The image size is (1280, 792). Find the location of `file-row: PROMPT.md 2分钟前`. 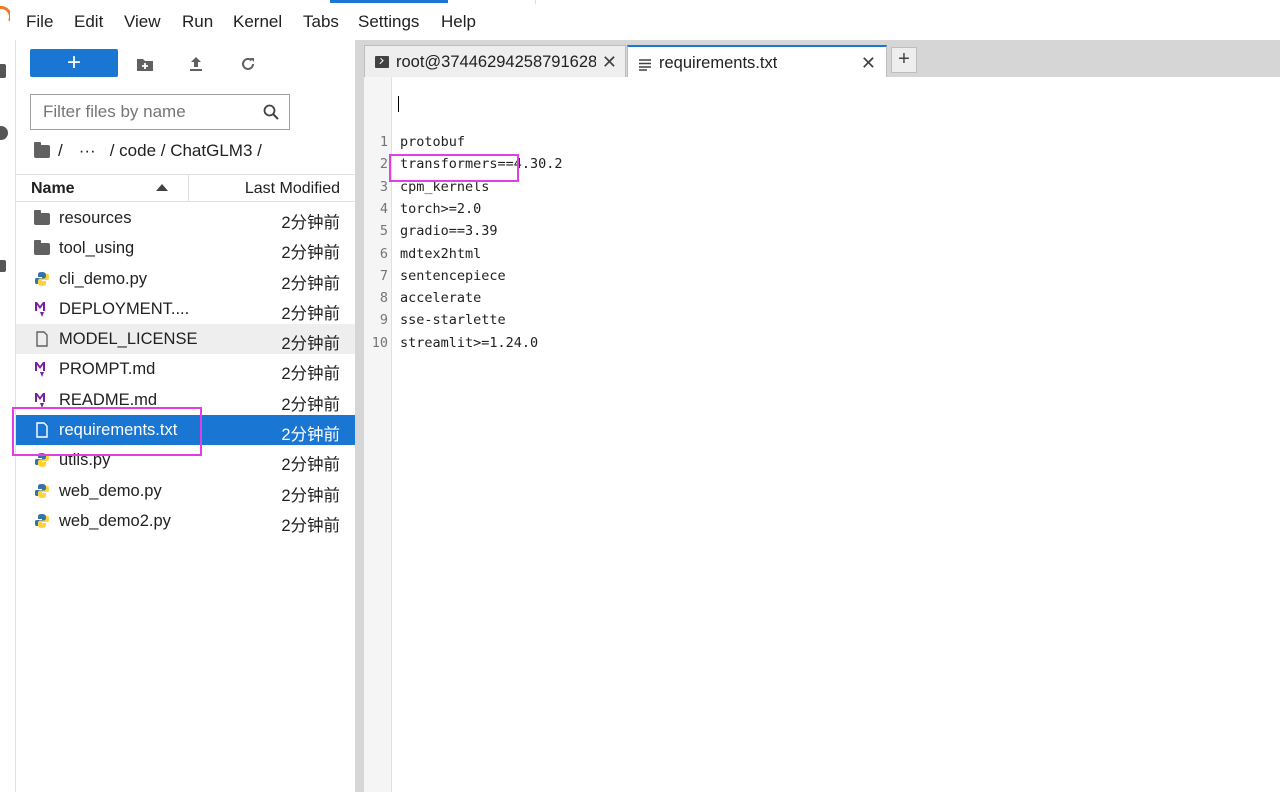

file-row: PROMPT.md 2分钟前 is located at coordinates (185, 369).